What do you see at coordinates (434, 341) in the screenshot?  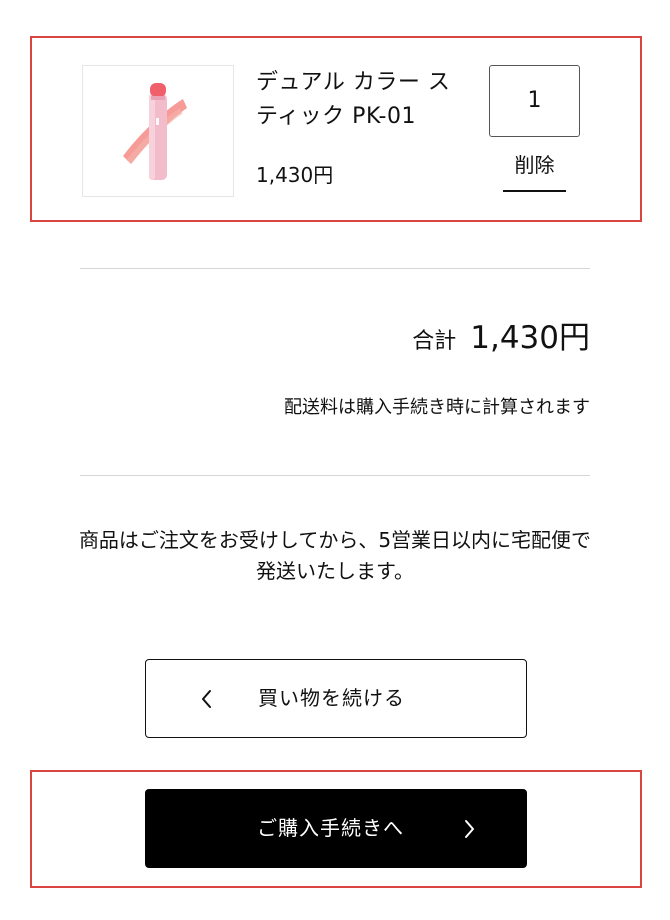 I see `total-label: 合計` at bounding box center [434, 341].